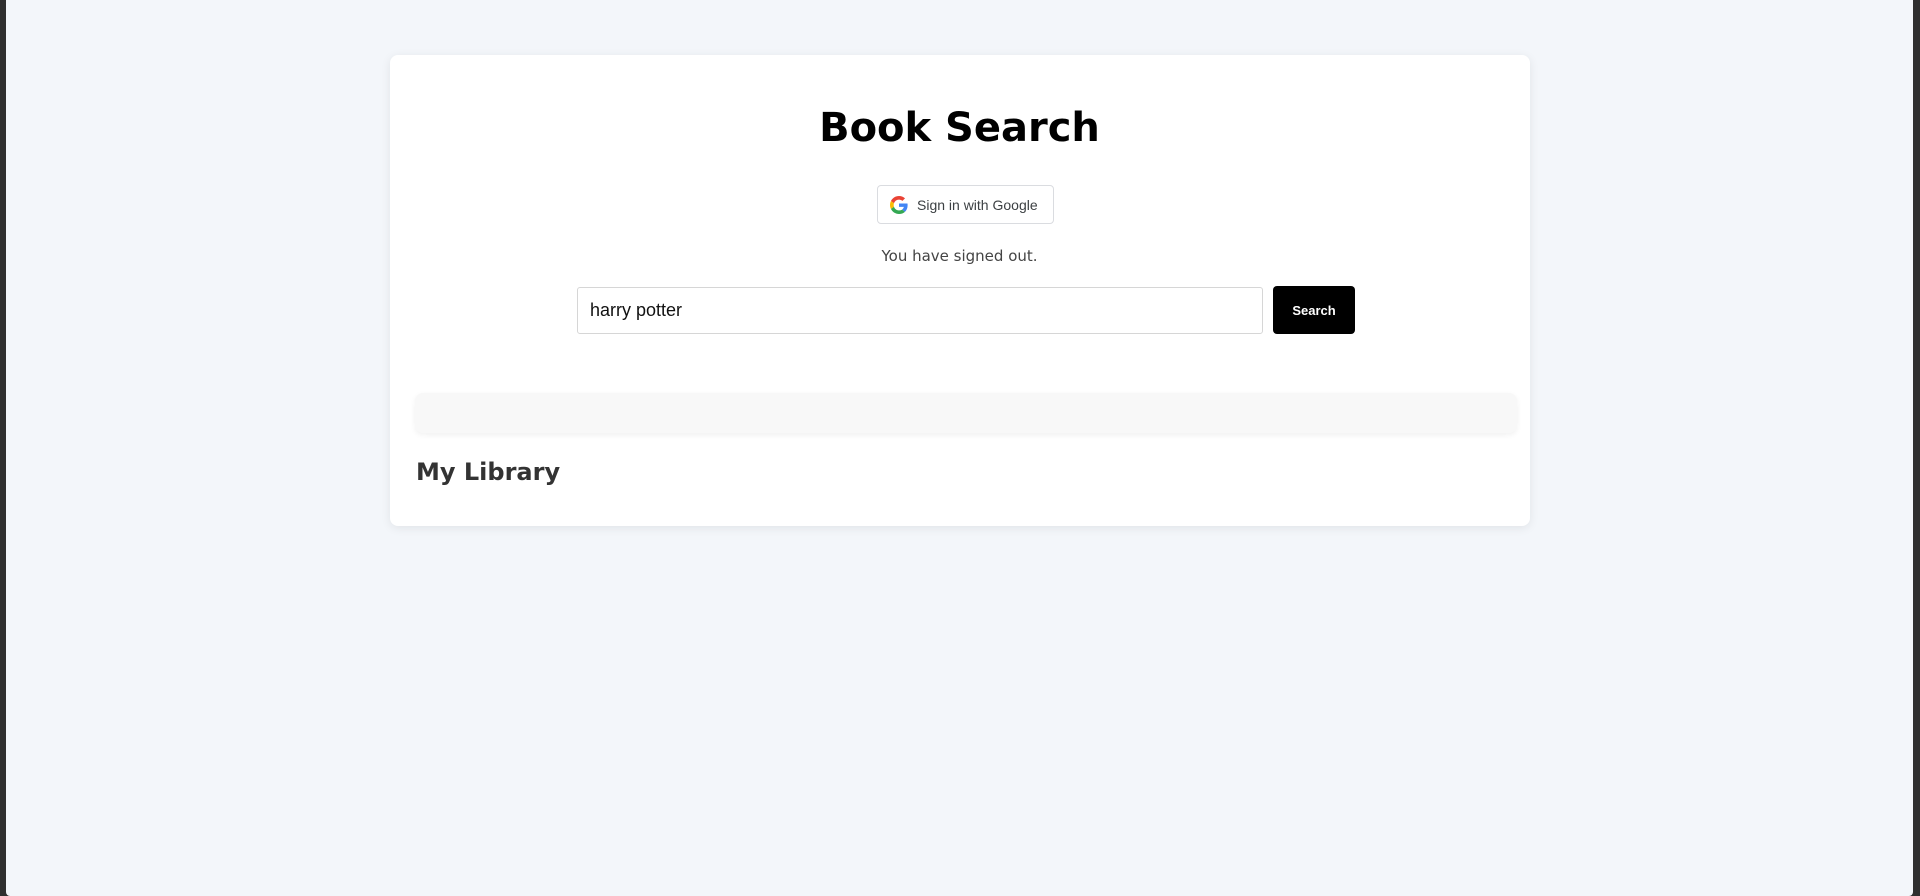  Describe the element at coordinates (977, 204) in the screenshot. I see `google-sign-in-label: Sign in with Google` at that location.